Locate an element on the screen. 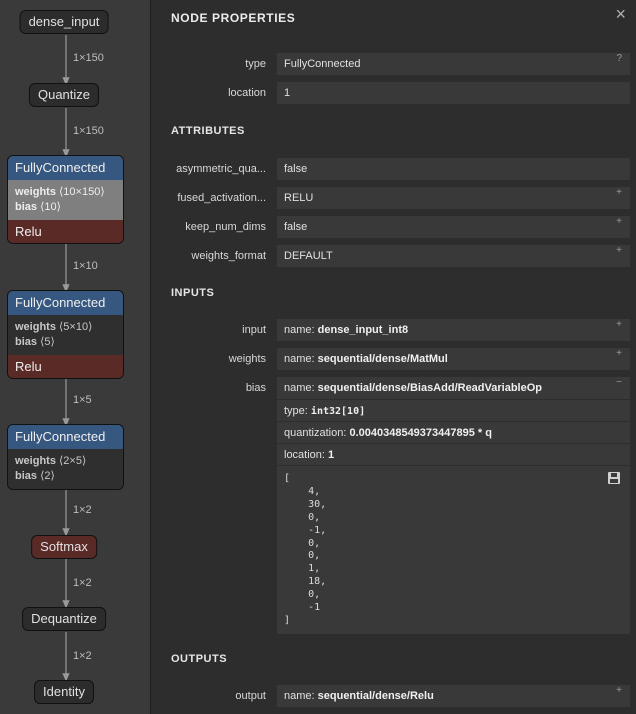 The width and height of the screenshot is (636, 714). output-label: output is located at coordinates (250, 696).